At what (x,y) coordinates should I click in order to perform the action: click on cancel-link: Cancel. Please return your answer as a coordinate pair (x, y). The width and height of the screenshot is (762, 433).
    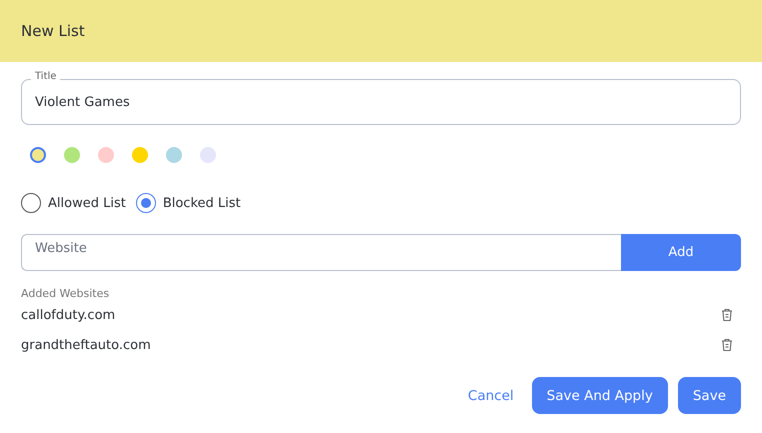
    Looking at the image, I should click on (491, 395).